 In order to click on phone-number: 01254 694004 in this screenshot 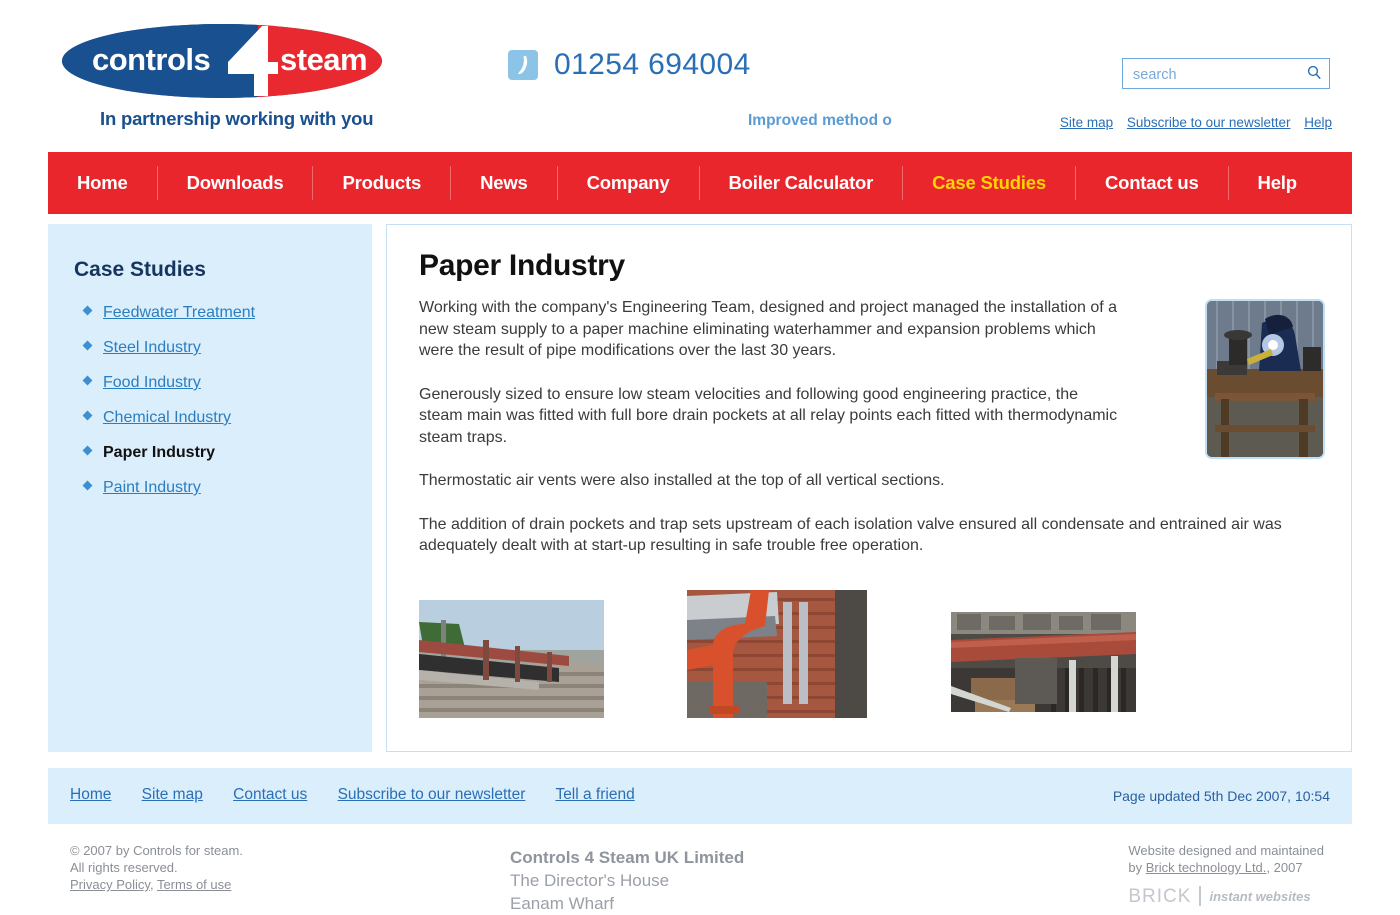, I will do `click(652, 64)`.